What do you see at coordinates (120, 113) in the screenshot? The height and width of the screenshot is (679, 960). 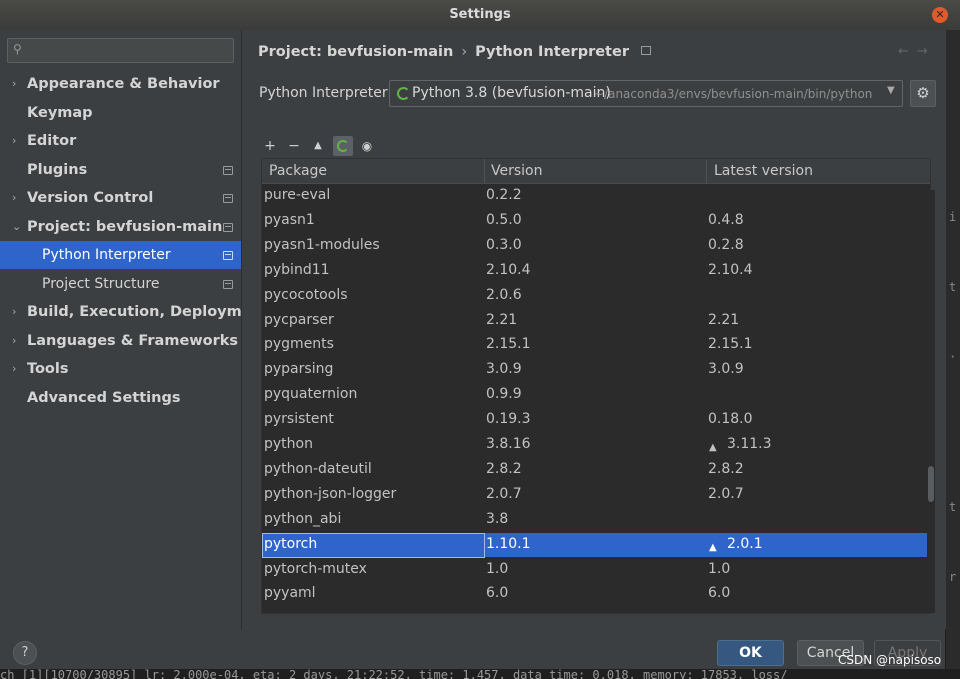 I see `sidebar-item-keymap: Keymap` at bounding box center [120, 113].